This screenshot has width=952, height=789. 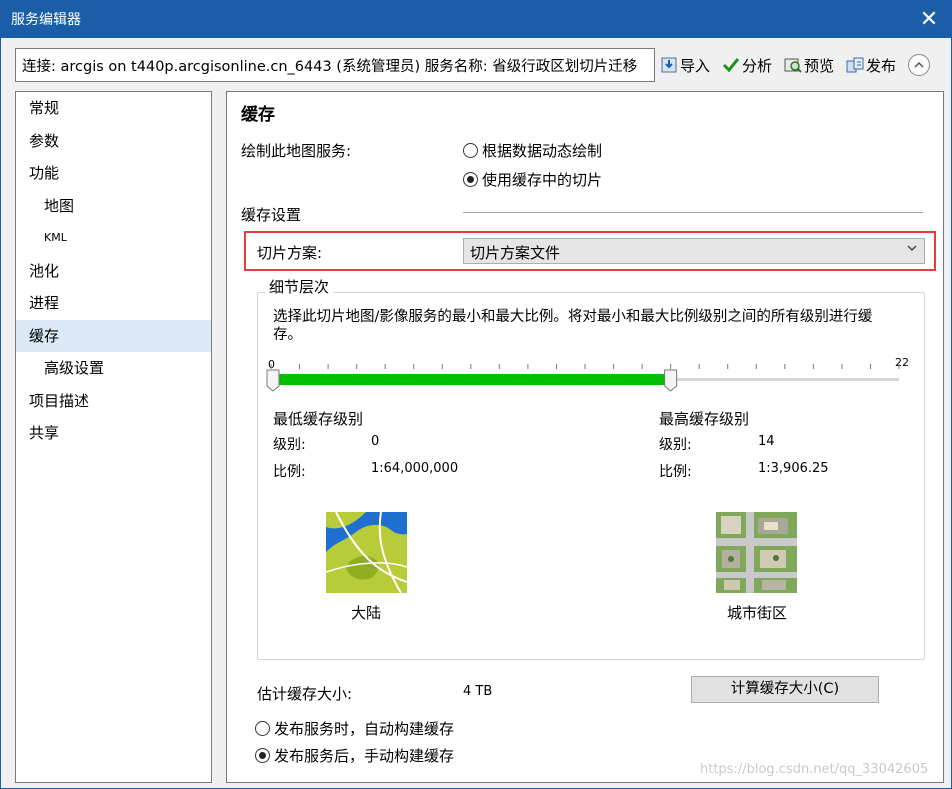 I want to click on radio-draw-dynamic: 根据数据动态绘制, so click(x=532, y=150).